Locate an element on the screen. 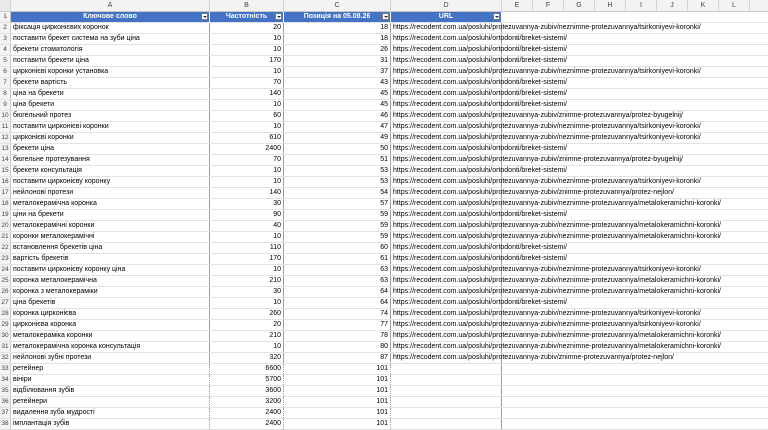  row-number: 35 is located at coordinates (5, 391).